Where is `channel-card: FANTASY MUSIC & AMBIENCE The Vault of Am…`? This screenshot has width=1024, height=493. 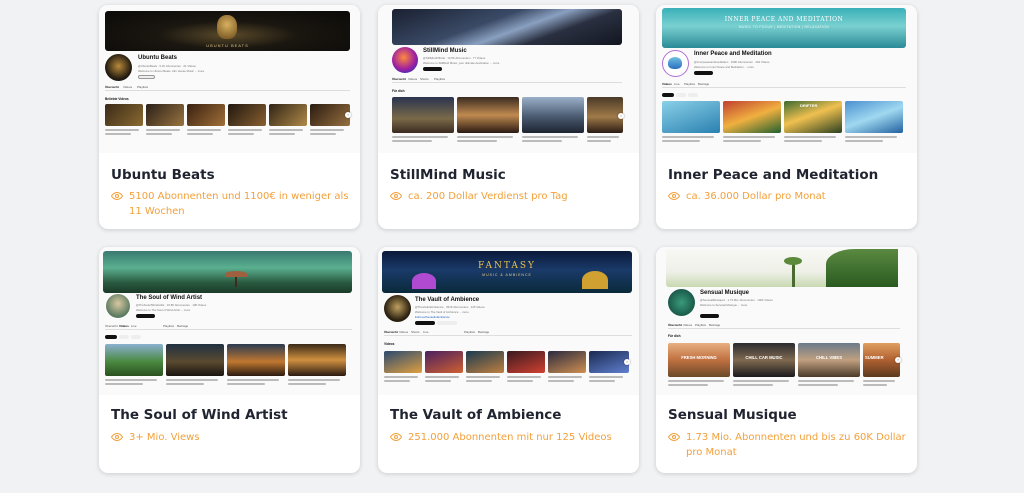
channel-card: FANTASY MUSIC & AMBIENCE The Vault of Am… is located at coordinates (508, 360).